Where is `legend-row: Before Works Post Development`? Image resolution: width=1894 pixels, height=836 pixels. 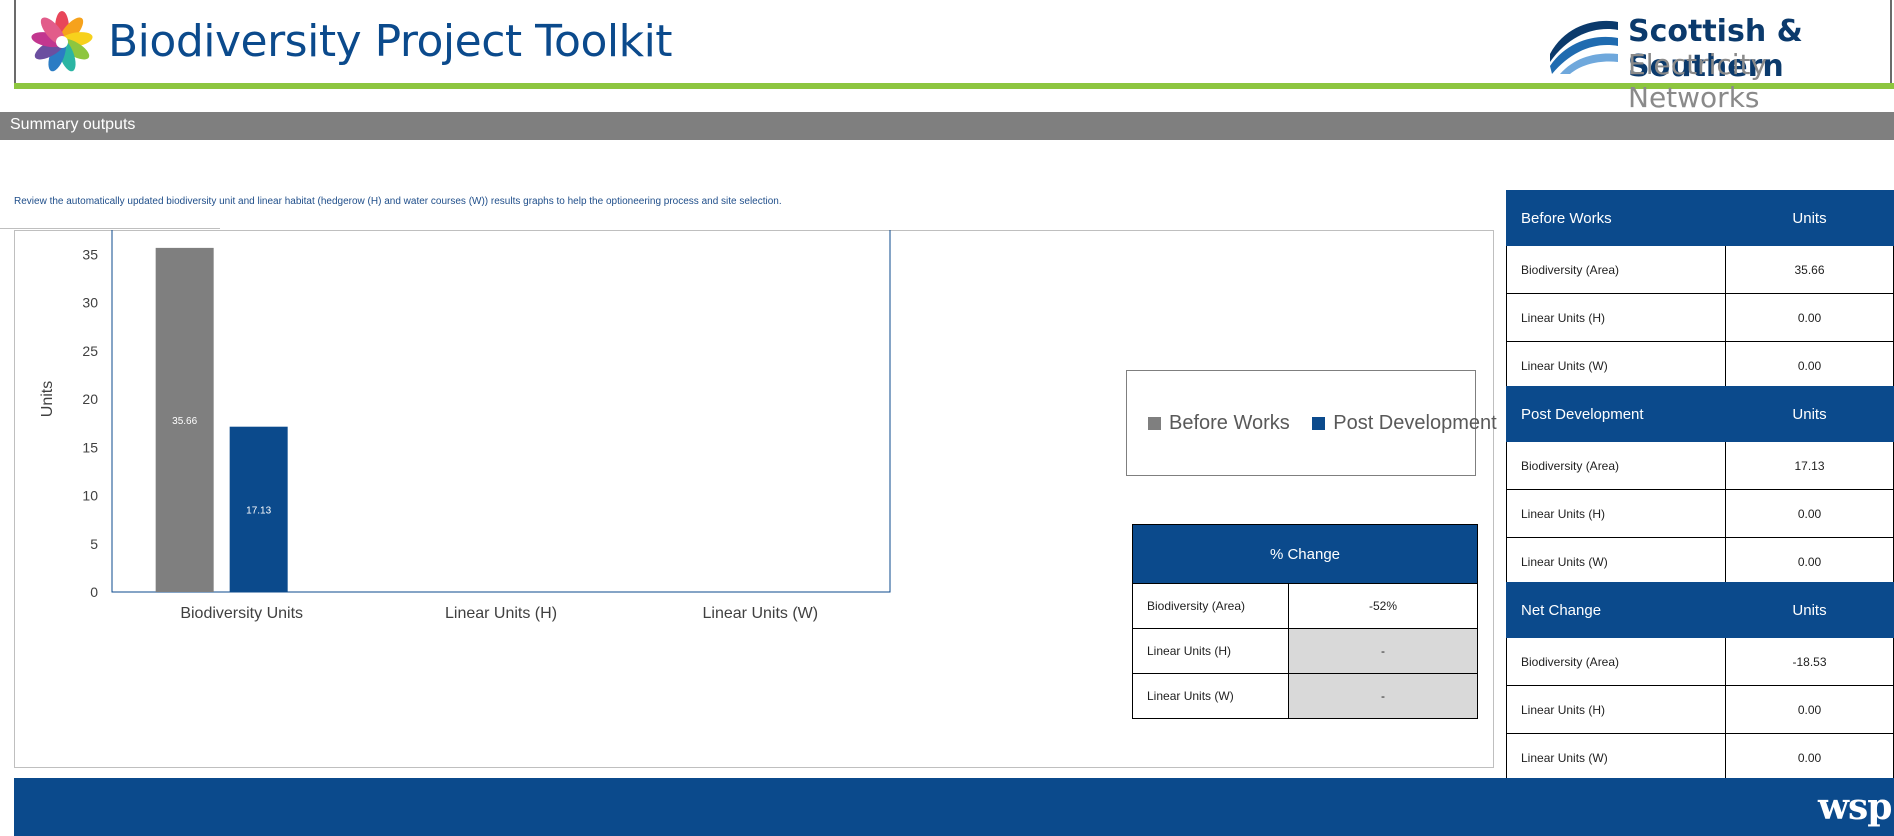 legend-row: Before Works Post Development is located at coordinates (1331, 423).